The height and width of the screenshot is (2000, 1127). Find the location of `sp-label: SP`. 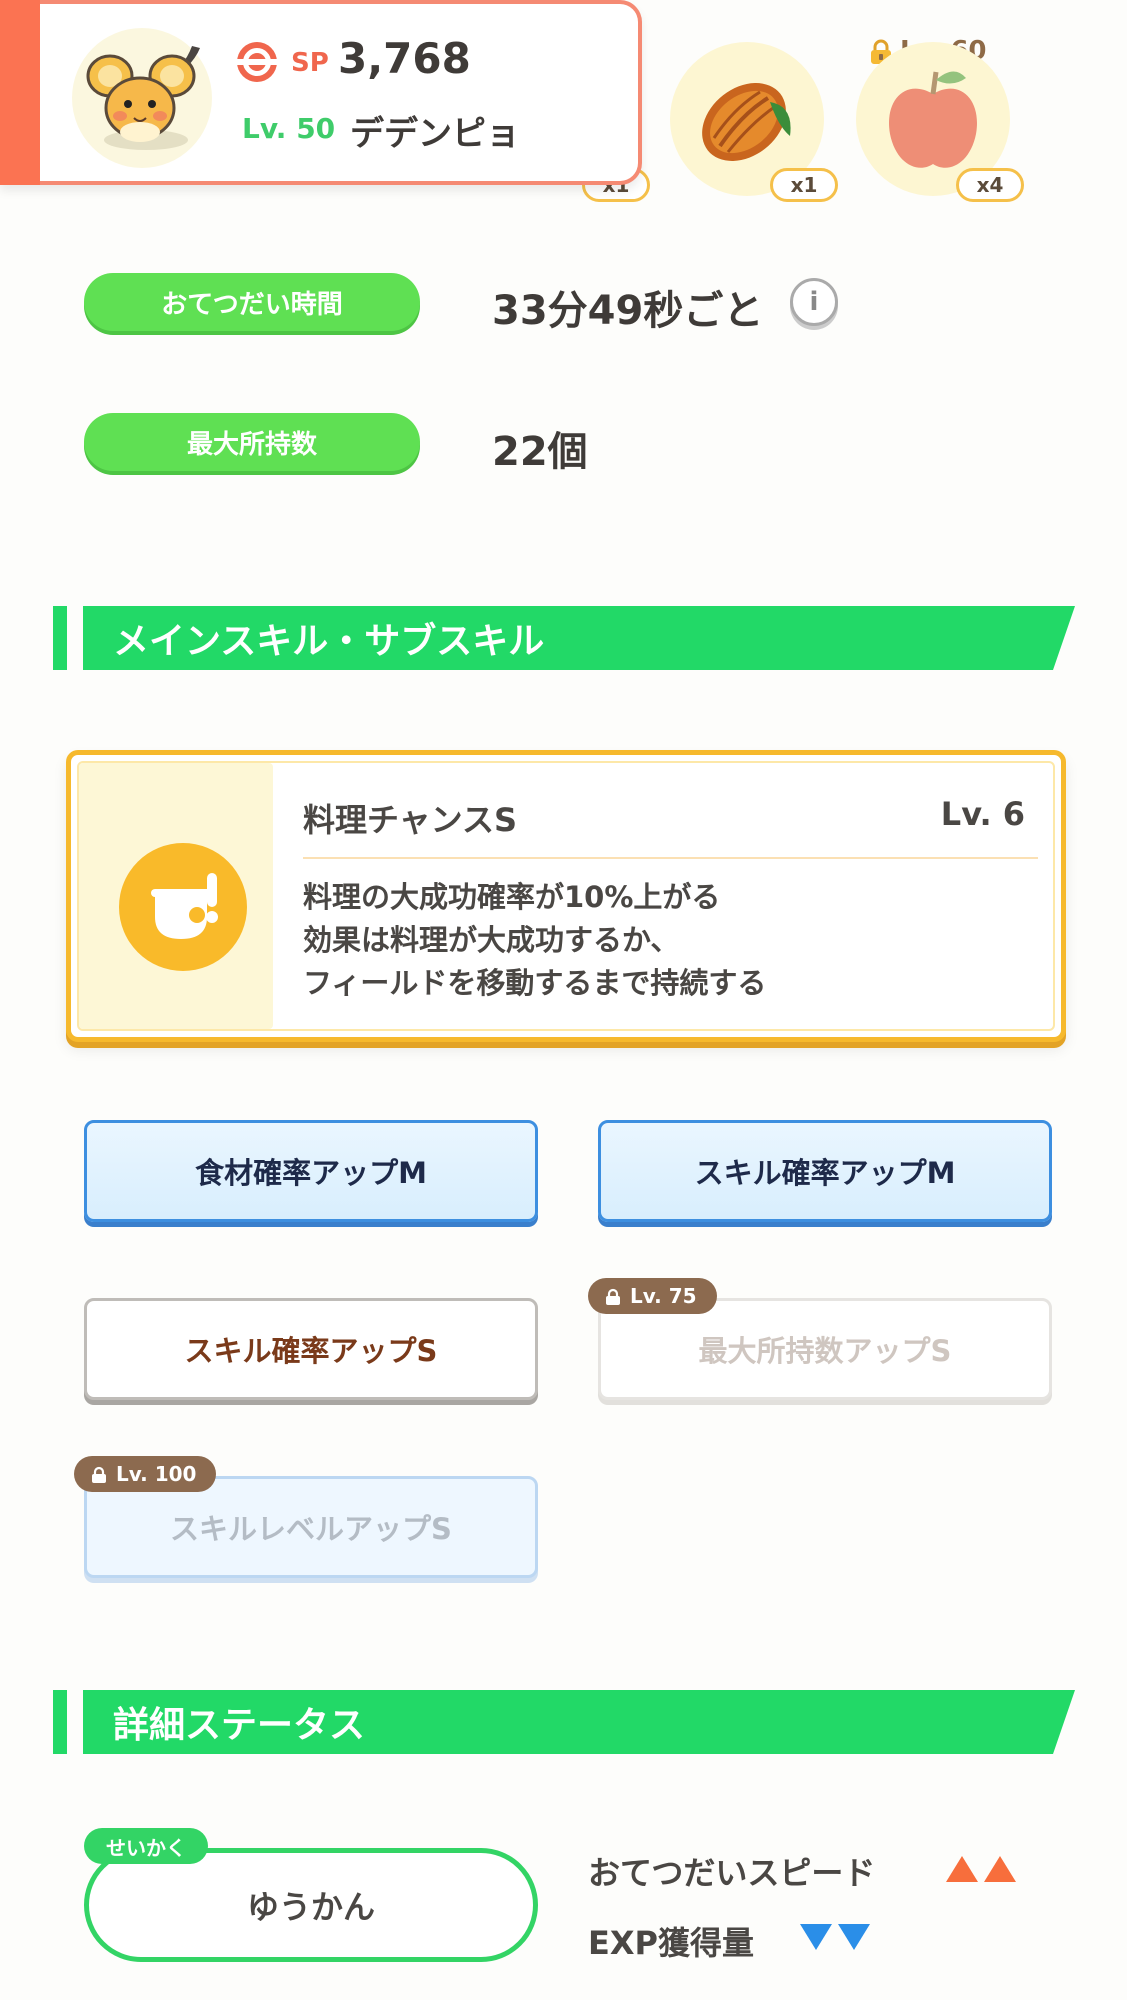

sp-label: SP is located at coordinates (310, 63).